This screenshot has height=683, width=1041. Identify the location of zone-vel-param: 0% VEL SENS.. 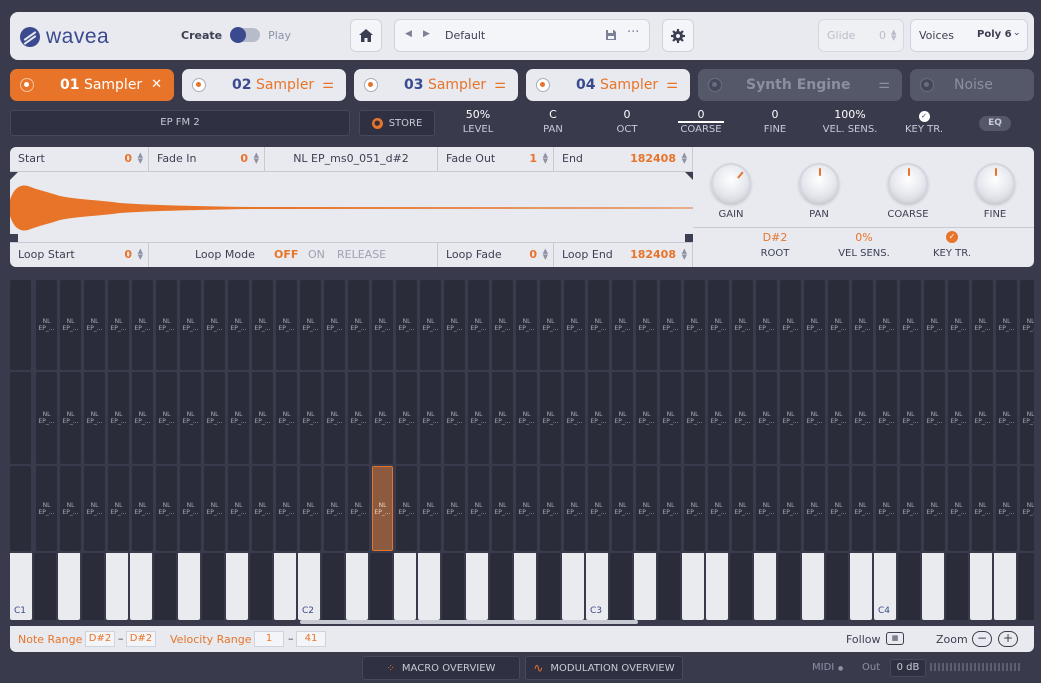
(864, 245).